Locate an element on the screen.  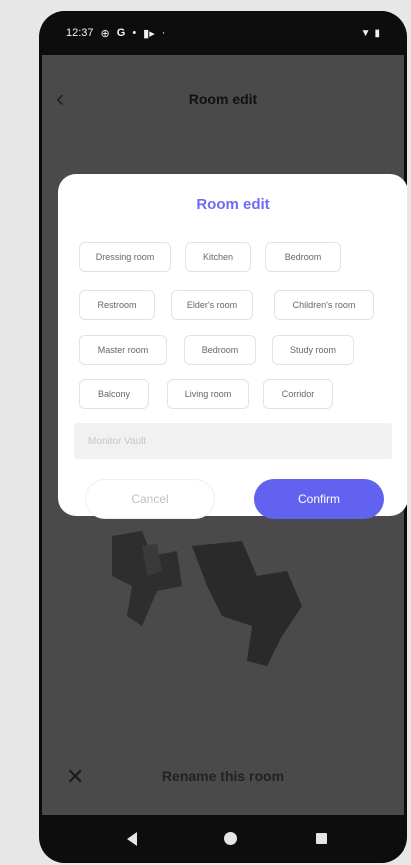
room-chip: Balcony is located at coordinates (114, 394).